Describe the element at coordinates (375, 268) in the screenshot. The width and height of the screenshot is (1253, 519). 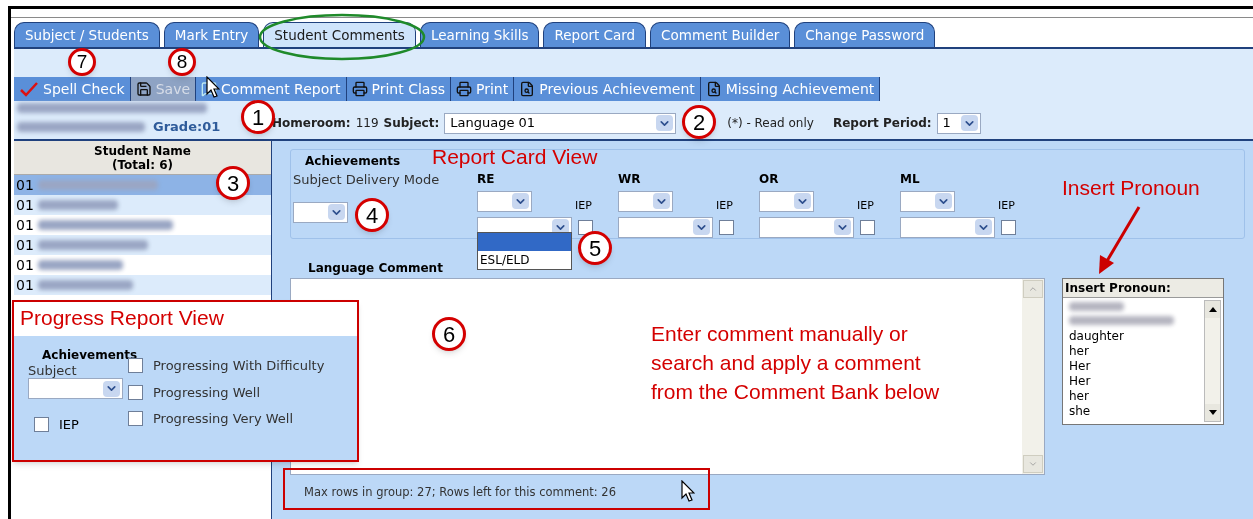
I see `comment-label: Language Comment` at that location.